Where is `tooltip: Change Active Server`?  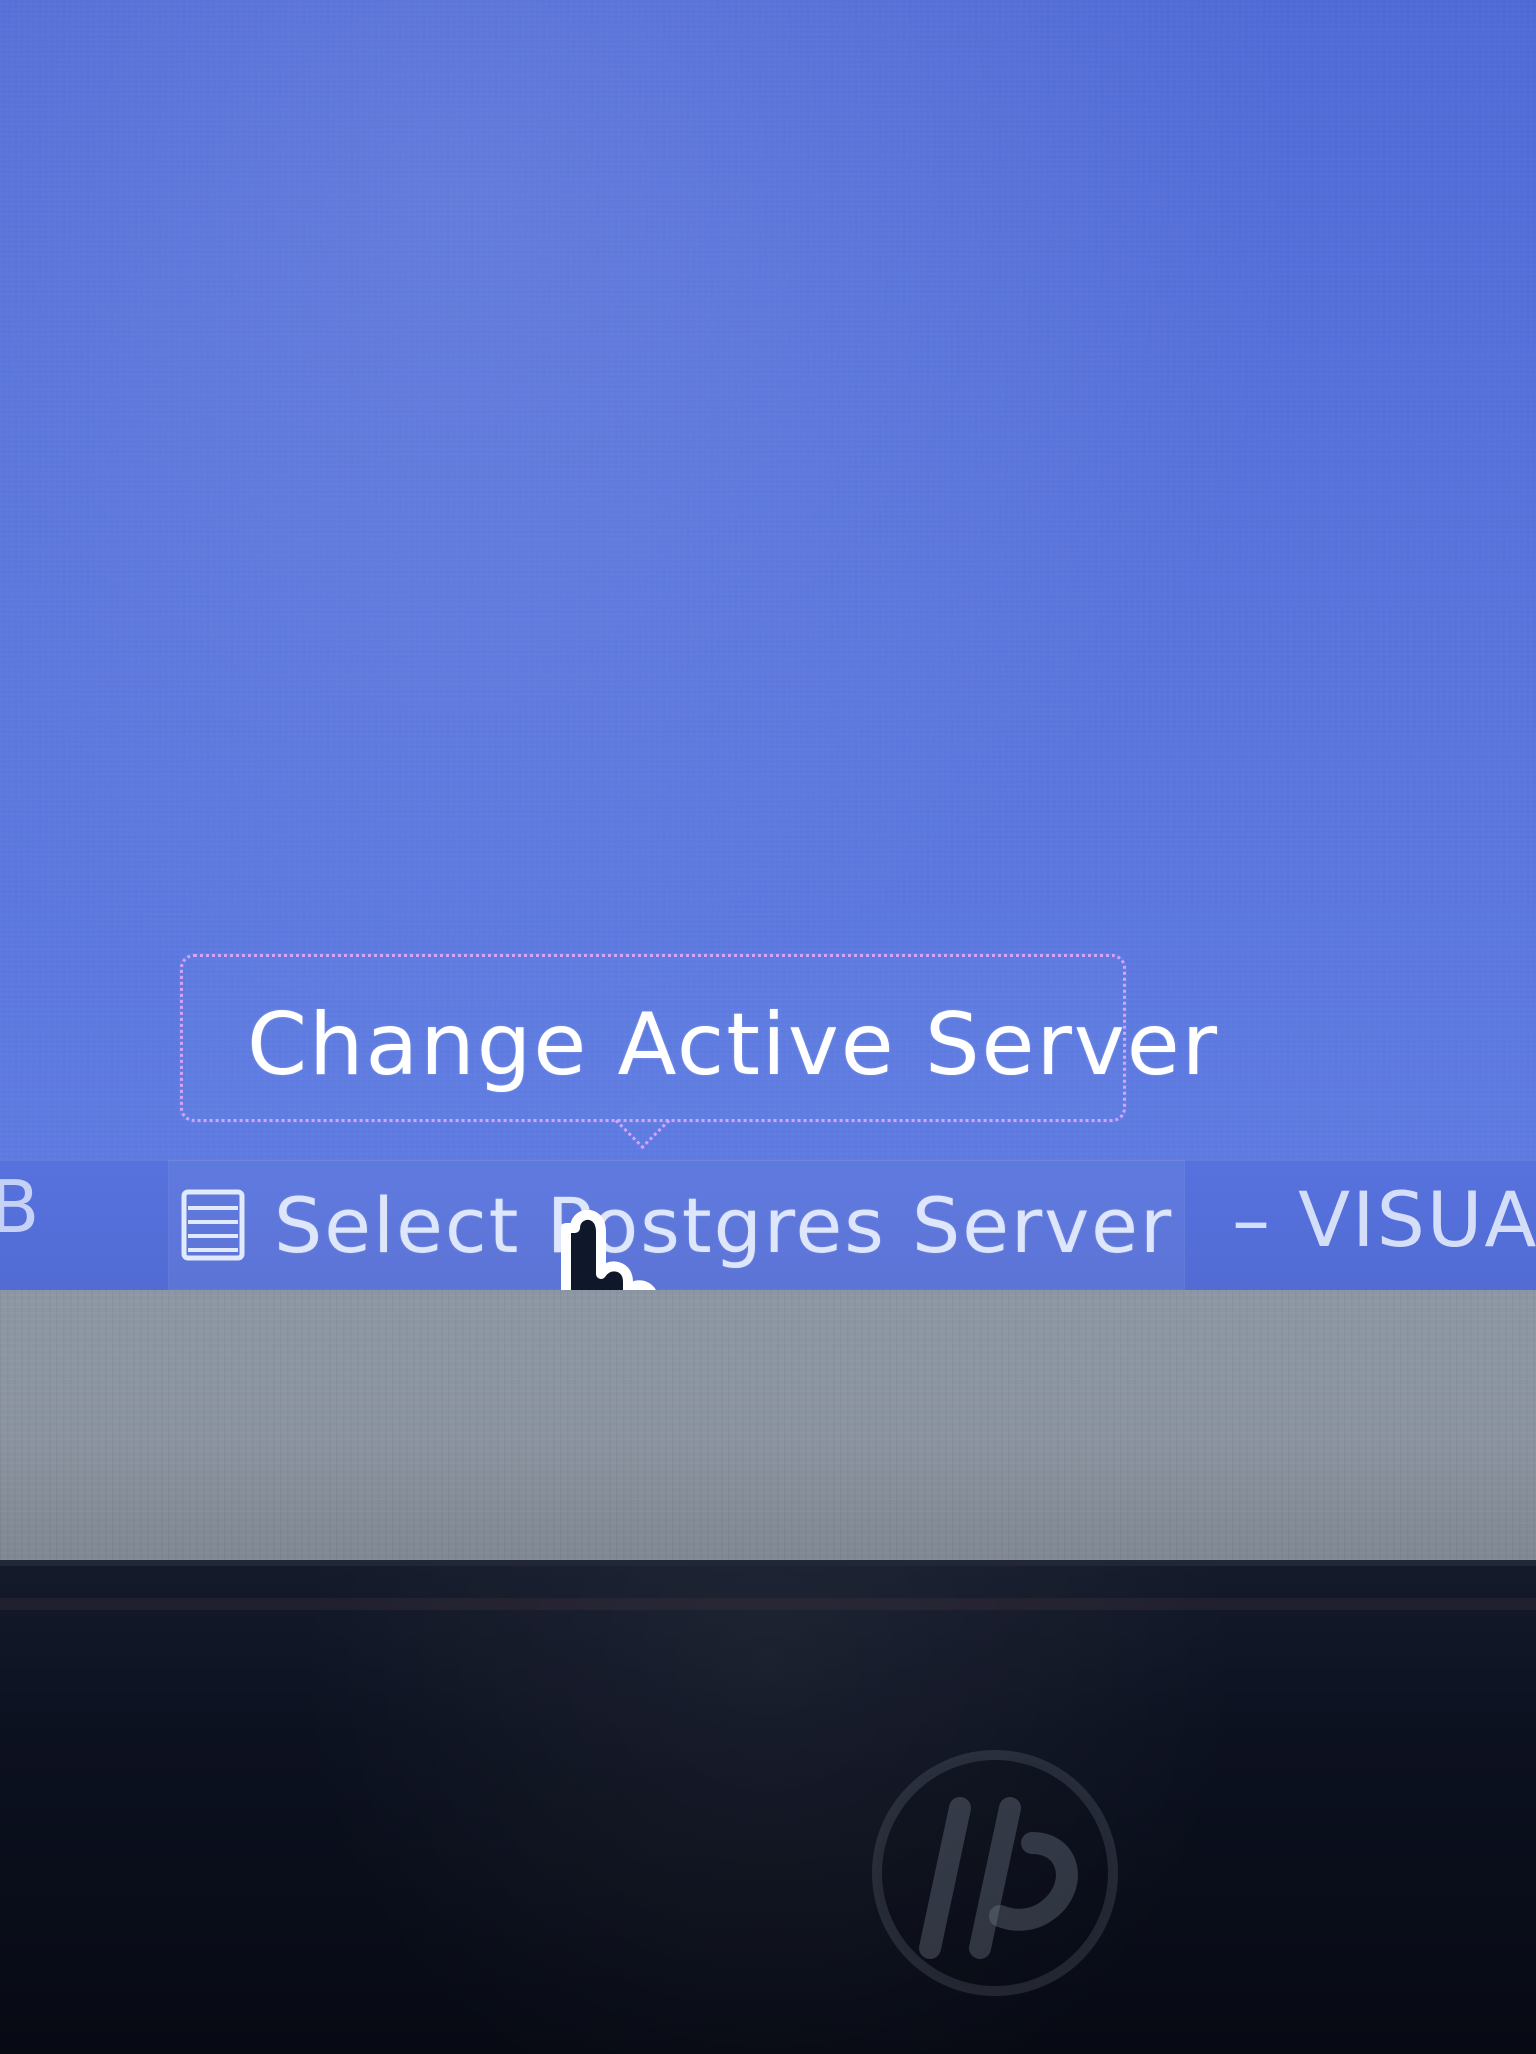 tooltip: Change Active Server is located at coordinates (698, 1038).